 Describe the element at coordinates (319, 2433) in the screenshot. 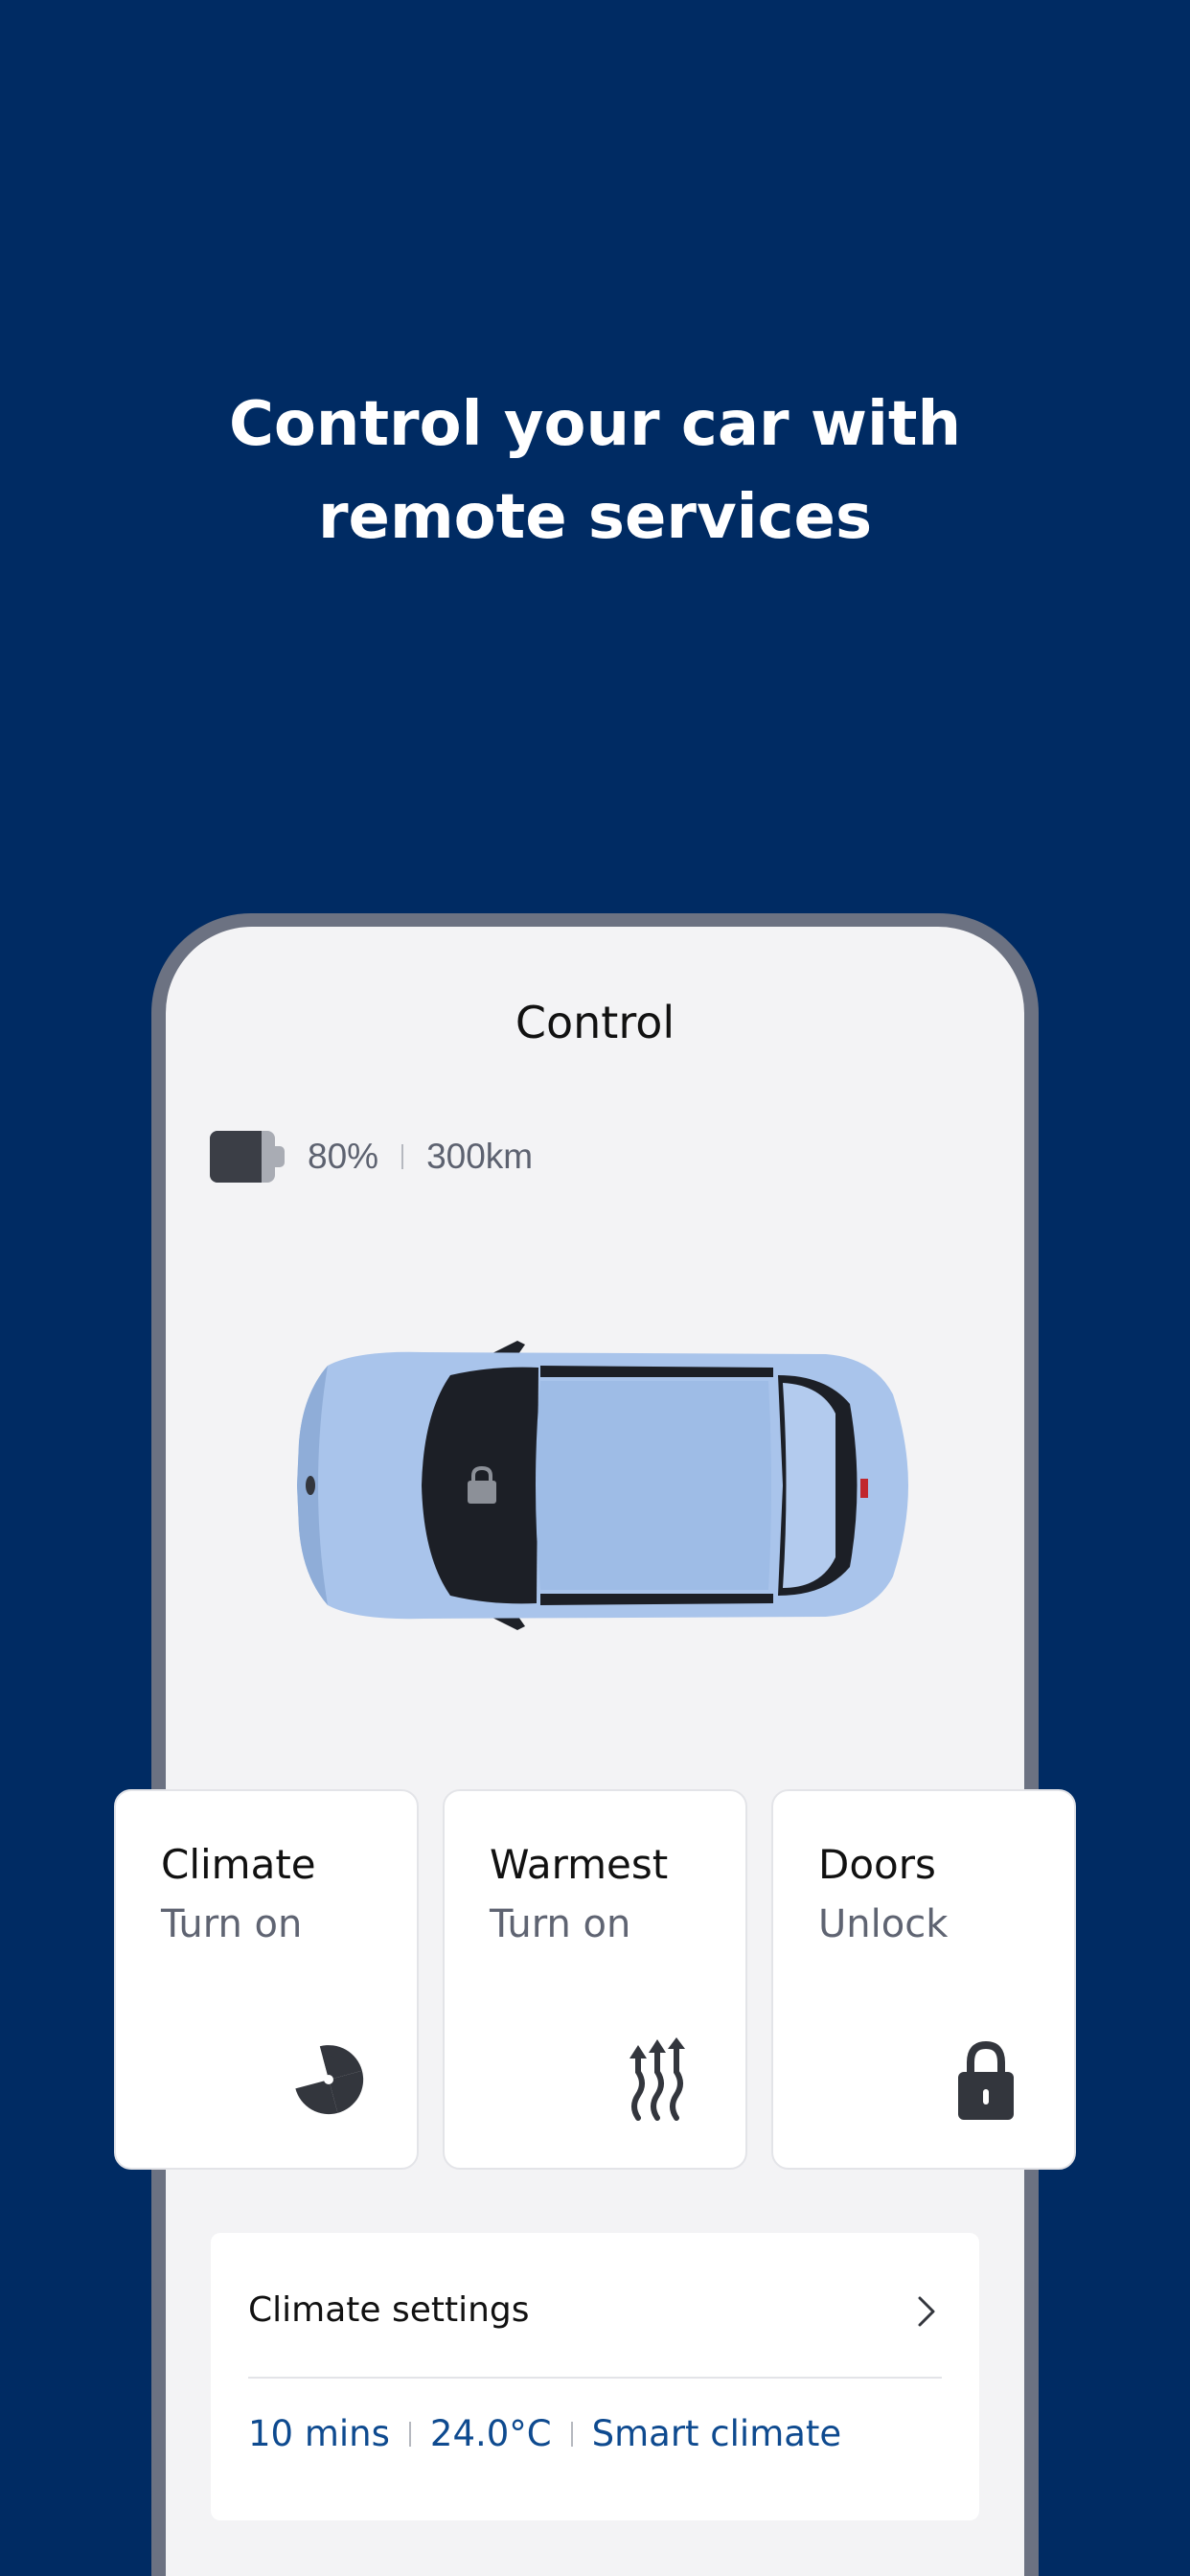

I see `climate-duration: 10 mins` at that location.